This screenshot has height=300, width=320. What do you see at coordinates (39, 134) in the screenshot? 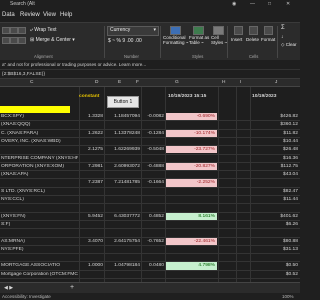
I see `cell-company-name: C. (XNAS:PARA)` at bounding box center [39, 134].